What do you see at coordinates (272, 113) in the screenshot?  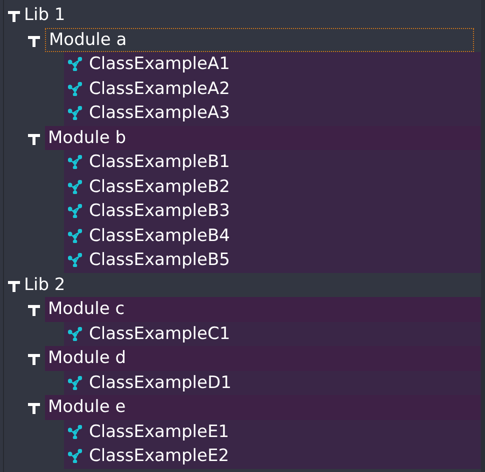 I see `class-item: ClassExampleA3` at bounding box center [272, 113].